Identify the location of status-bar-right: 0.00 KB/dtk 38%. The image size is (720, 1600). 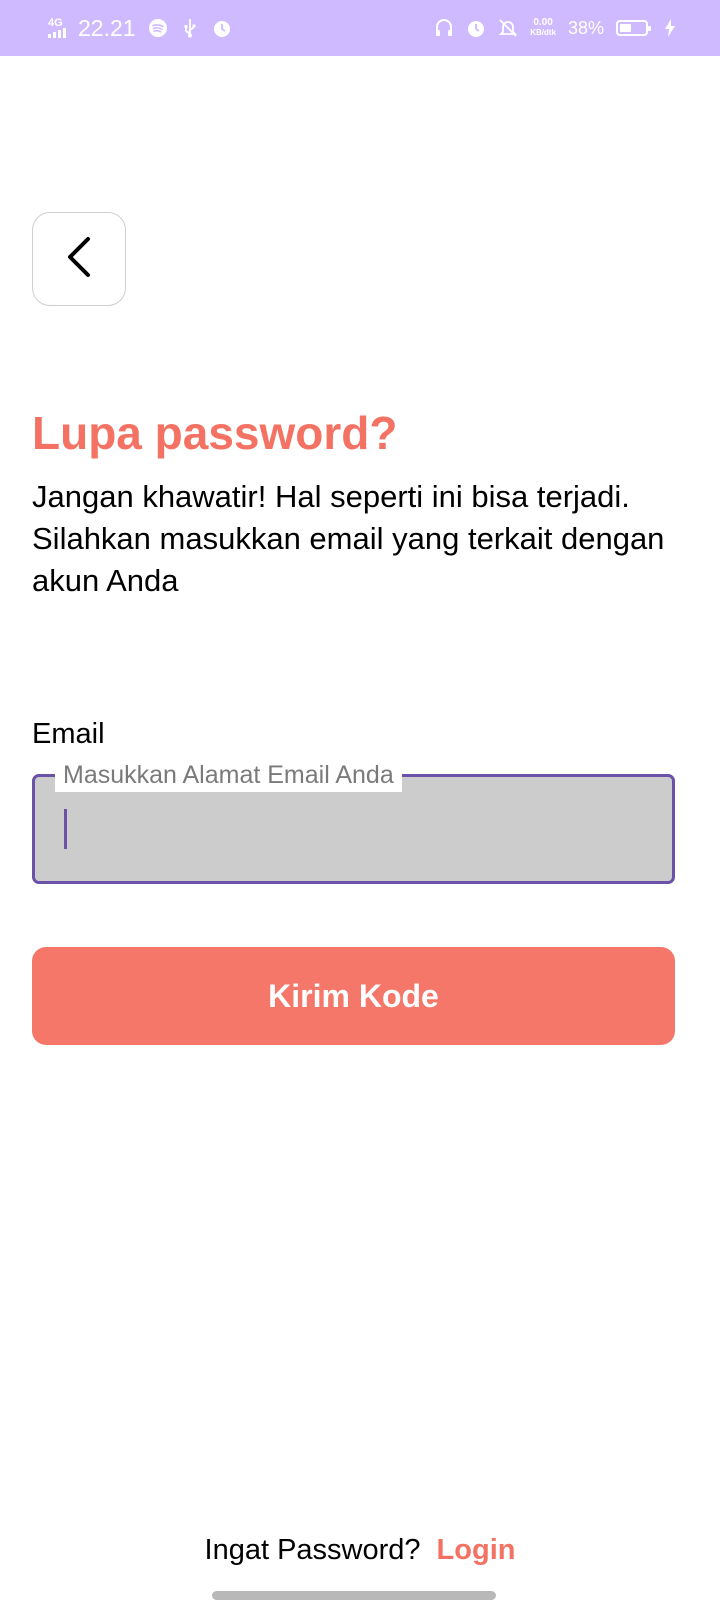
(557, 28).